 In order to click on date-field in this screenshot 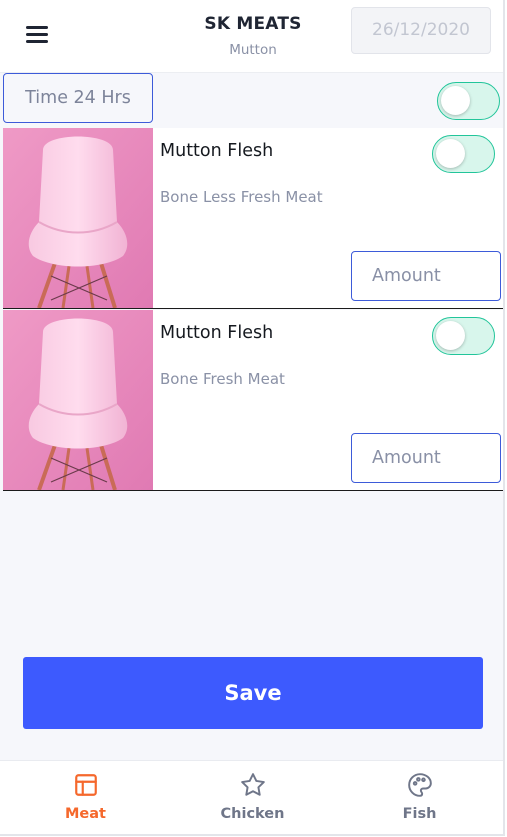, I will do `click(421, 30)`.